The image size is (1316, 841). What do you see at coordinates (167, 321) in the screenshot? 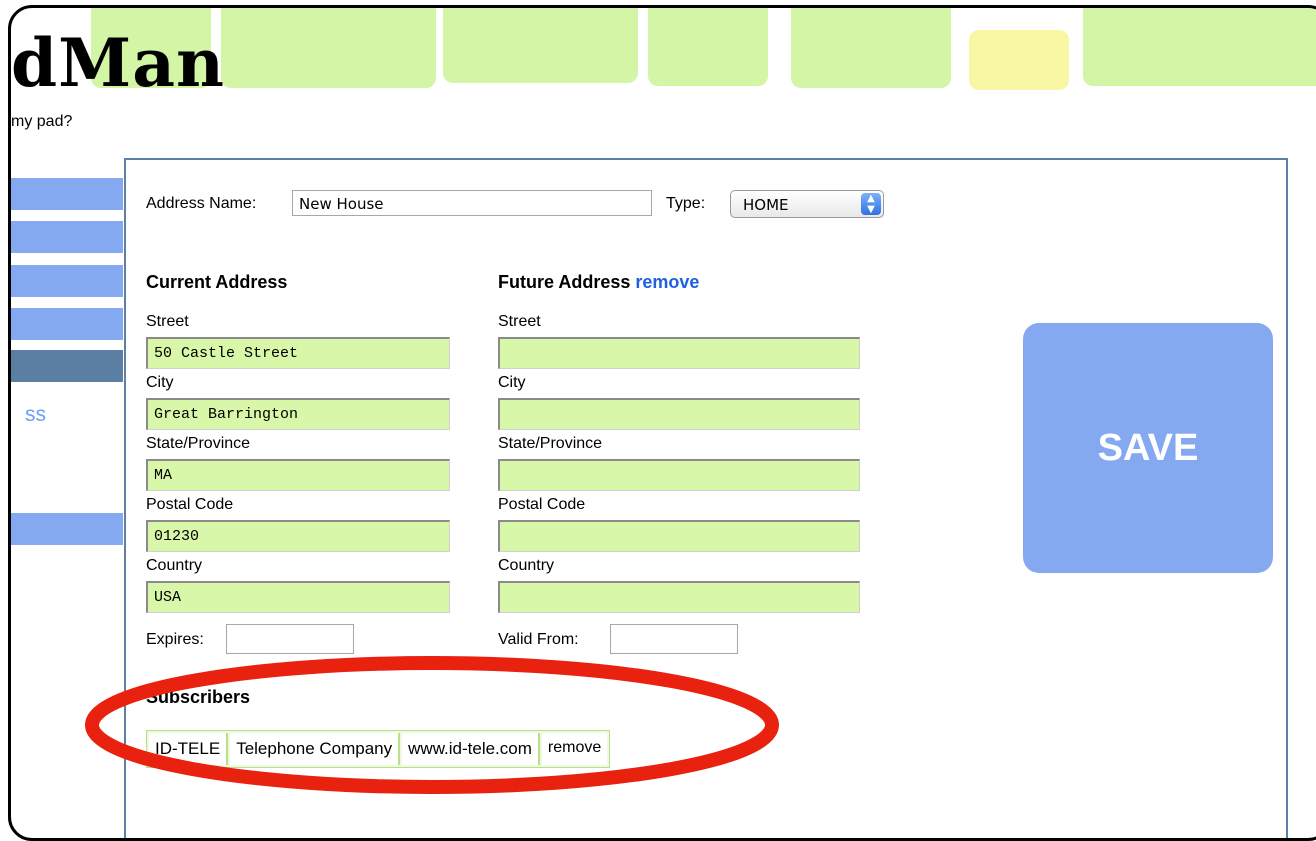
I see `current-street-label: Street` at bounding box center [167, 321].